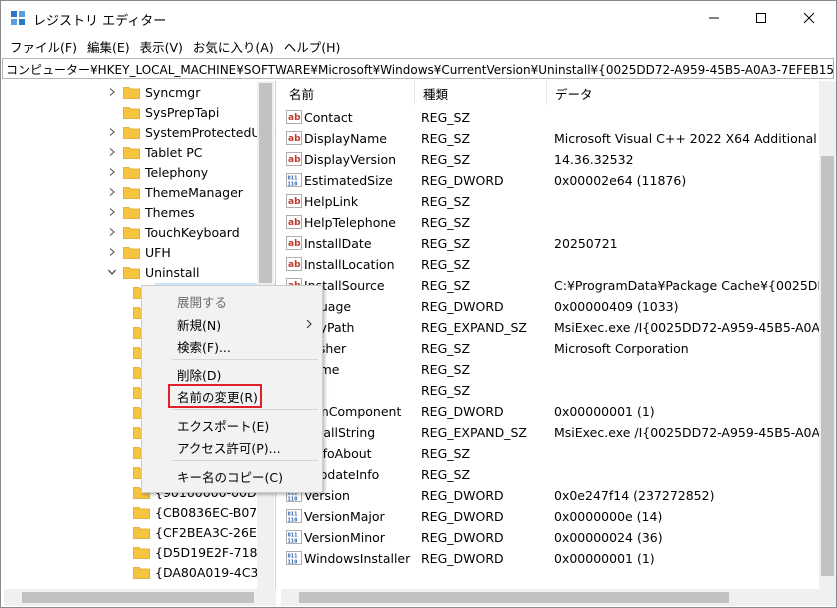 Image resolution: width=837 pixels, height=608 pixels. What do you see at coordinates (350, 222) in the screenshot?
I see `value-name: HelpTelephone` at bounding box center [350, 222].